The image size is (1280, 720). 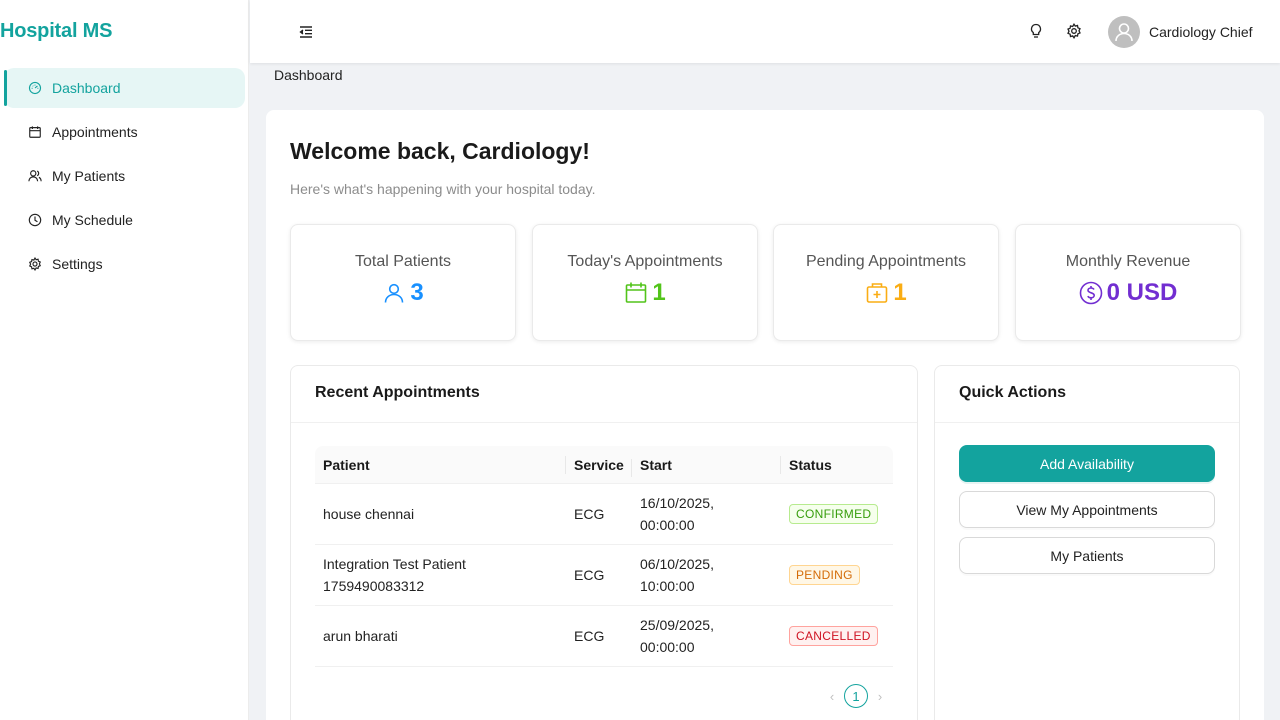 I want to click on page-number: 1, so click(x=856, y=696).